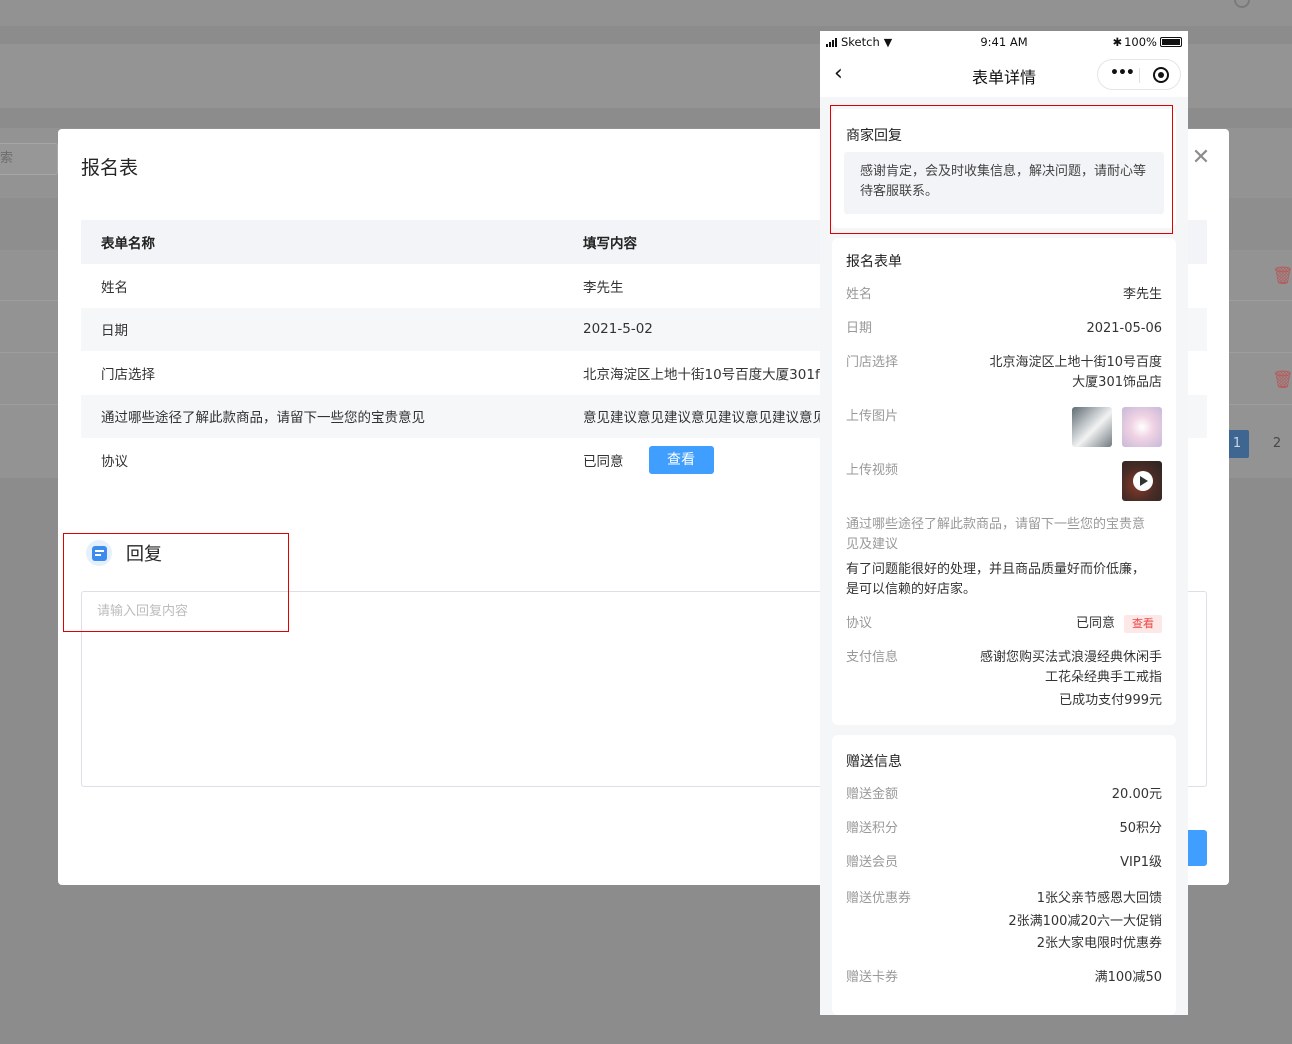 This screenshot has width=1292, height=1044. Describe the element at coordinates (1161, 75) in the screenshot. I see `close-miniprogram-icon` at that location.